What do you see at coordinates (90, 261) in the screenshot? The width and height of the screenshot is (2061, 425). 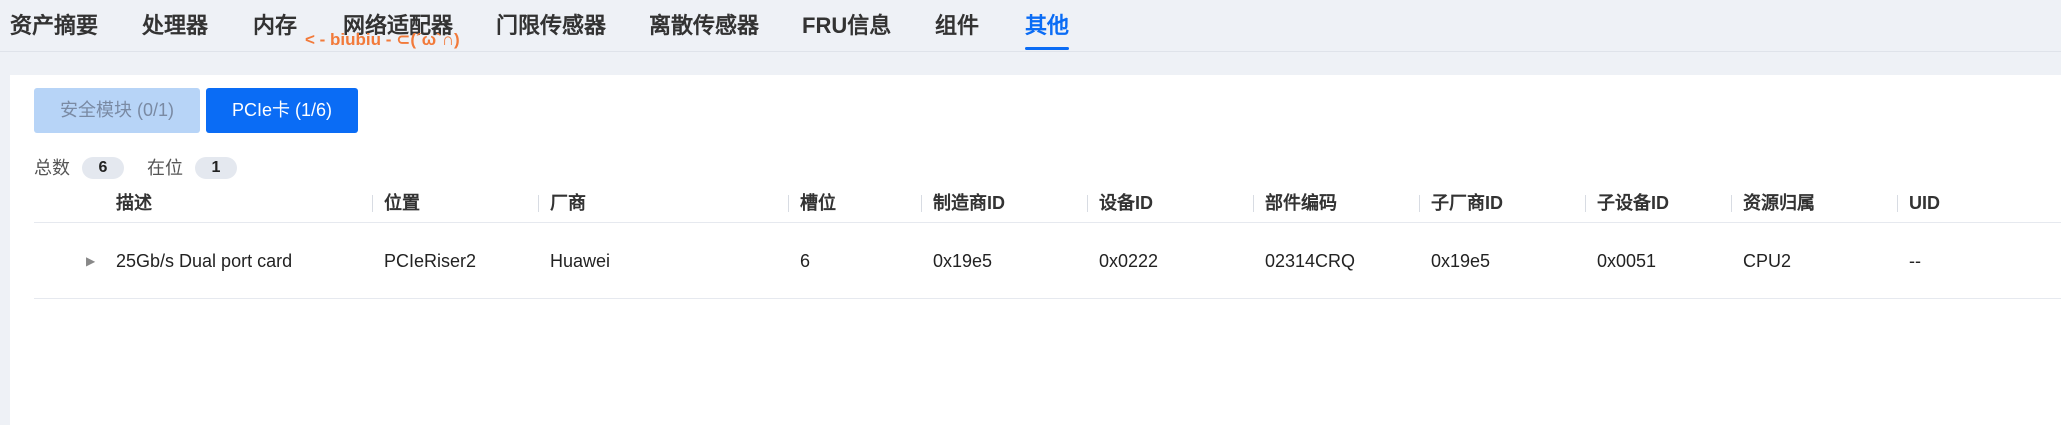 I see `triangle-right-icon: ▶` at bounding box center [90, 261].